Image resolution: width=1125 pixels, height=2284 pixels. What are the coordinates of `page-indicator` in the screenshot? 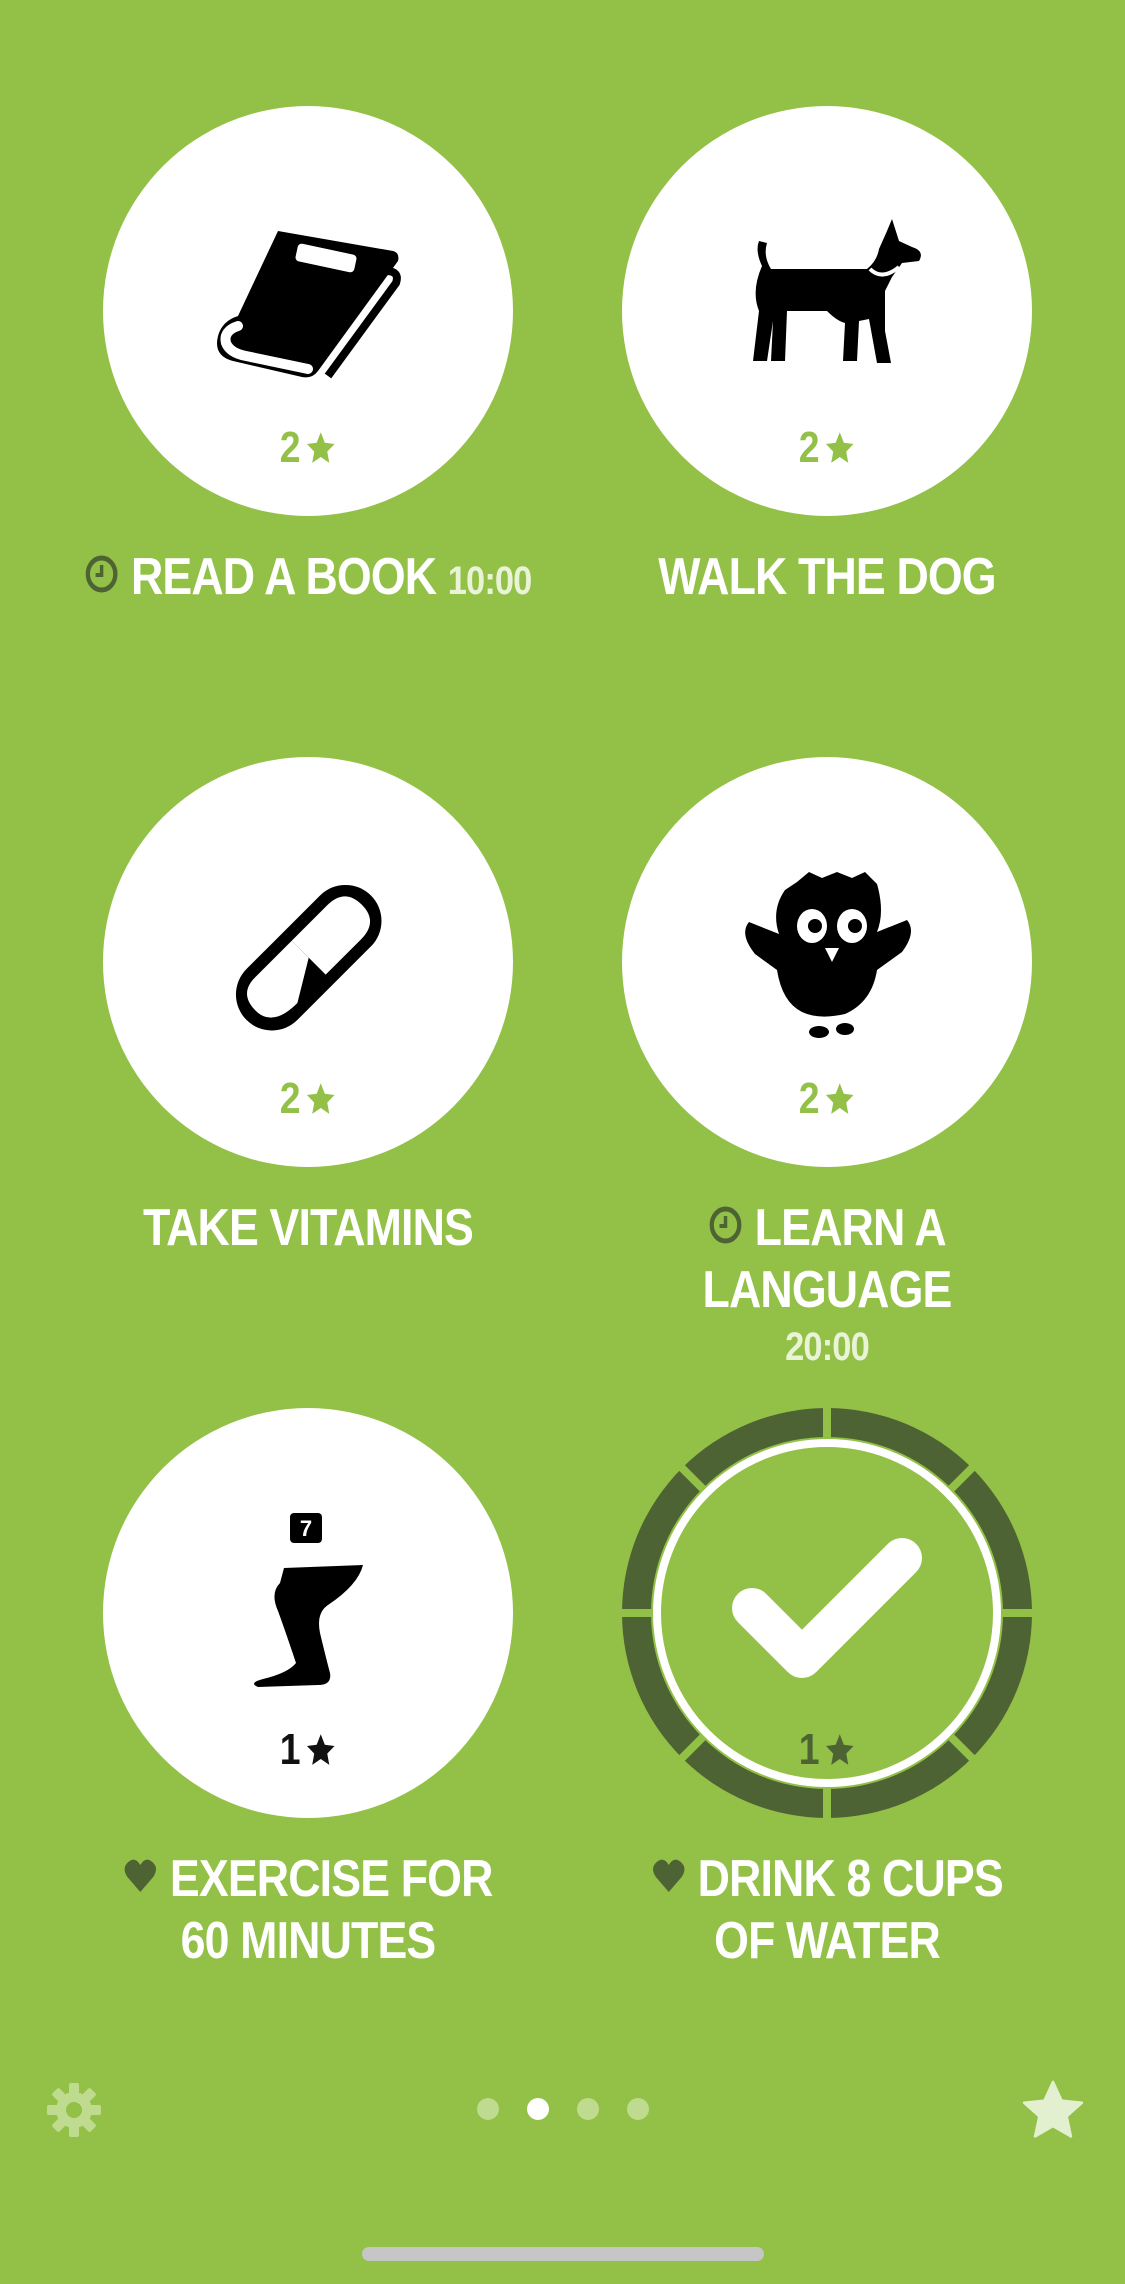 It's located at (562, 2109).